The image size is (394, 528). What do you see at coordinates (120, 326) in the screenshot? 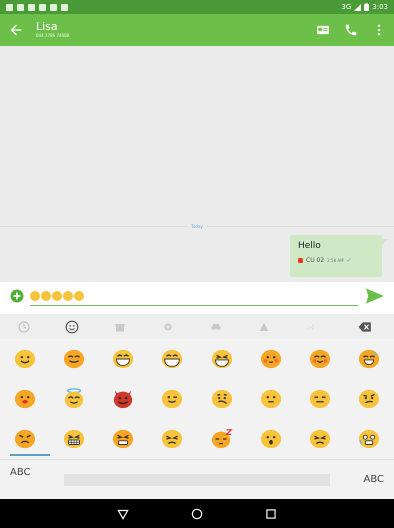
I see `tab-objects` at bounding box center [120, 326].